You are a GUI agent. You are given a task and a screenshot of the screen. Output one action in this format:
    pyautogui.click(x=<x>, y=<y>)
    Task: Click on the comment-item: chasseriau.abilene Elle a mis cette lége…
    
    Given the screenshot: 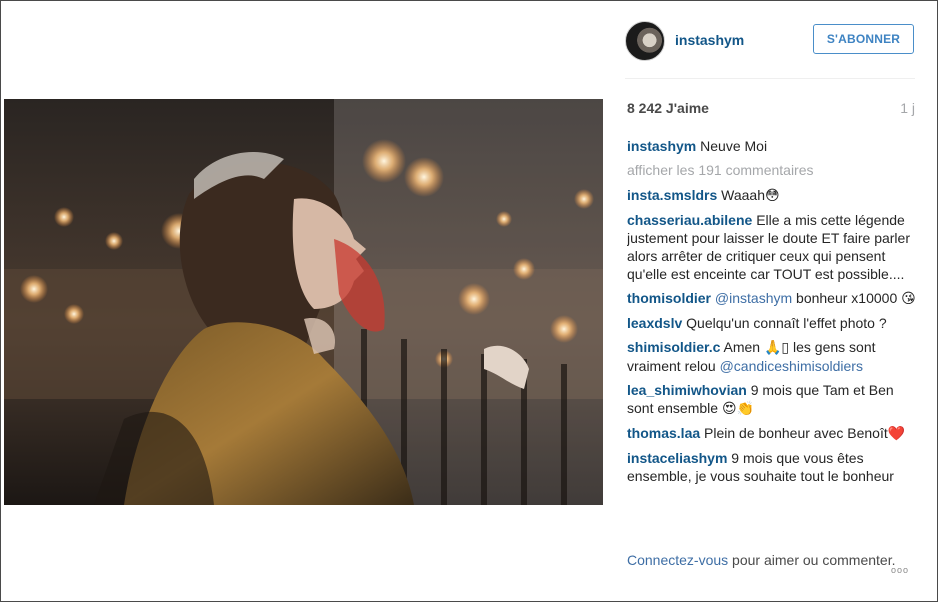 What is the action you would take?
    pyautogui.click(x=772, y=247)
    